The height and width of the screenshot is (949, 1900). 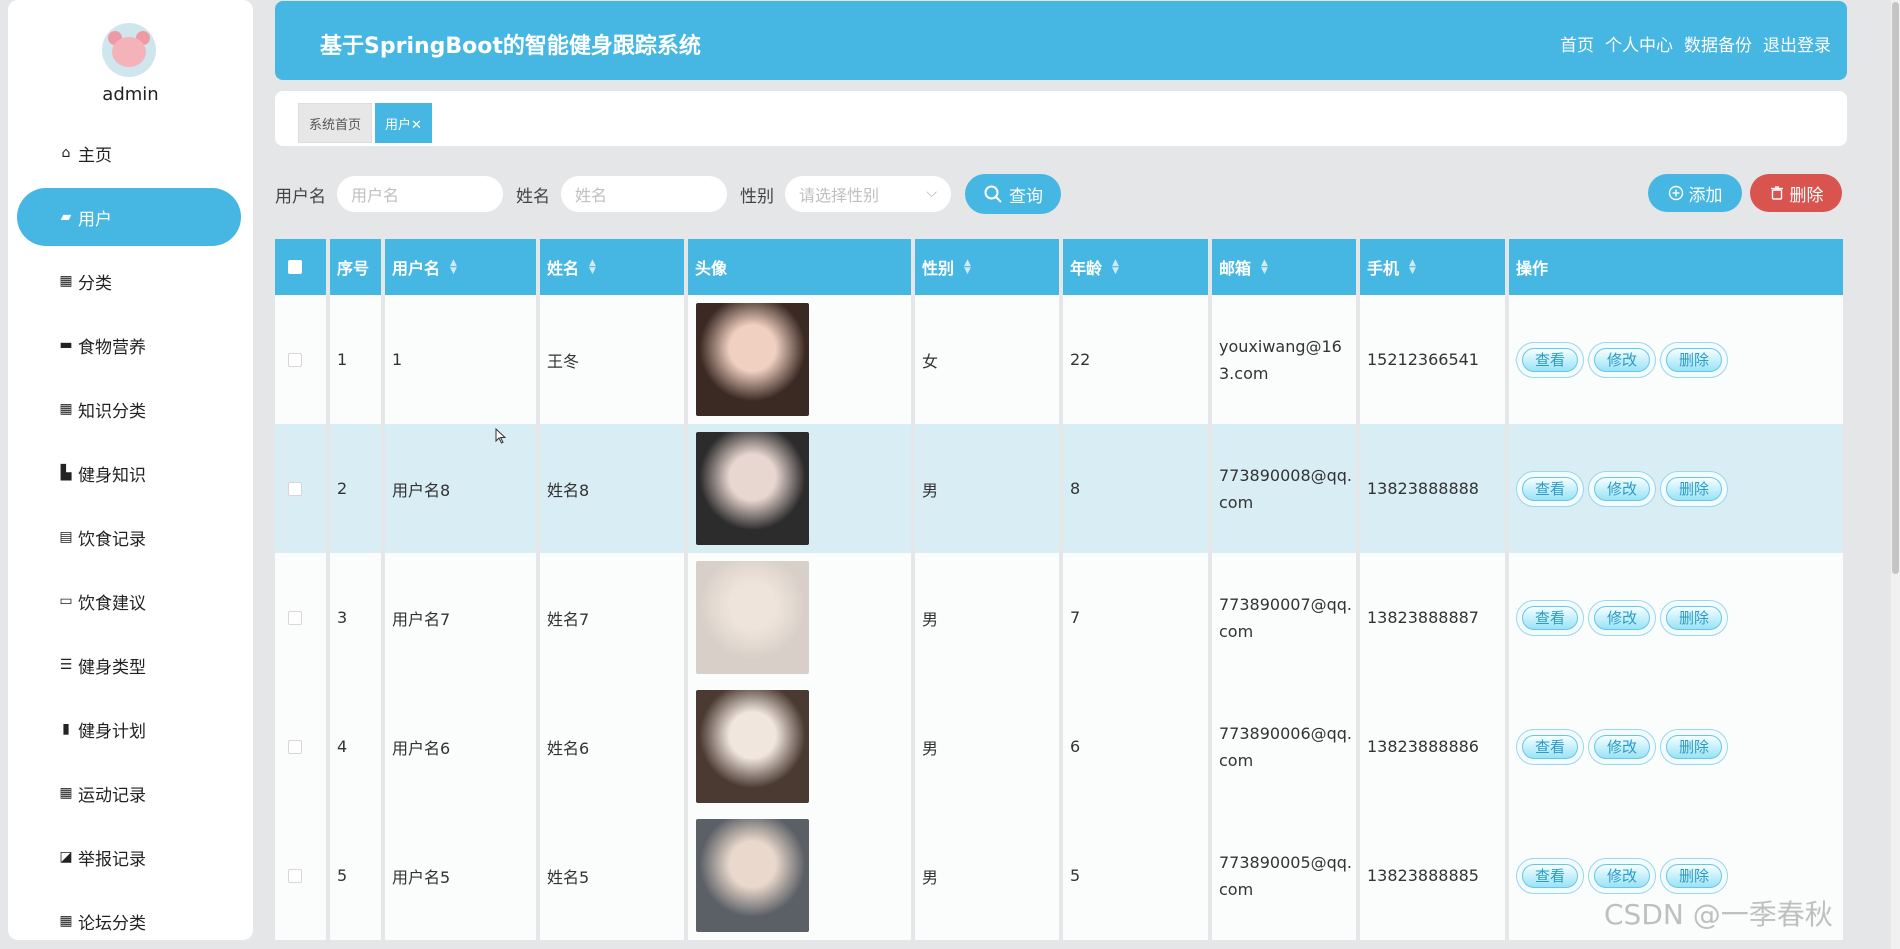 I want to click on search-icon, so click(x=993, y=194).